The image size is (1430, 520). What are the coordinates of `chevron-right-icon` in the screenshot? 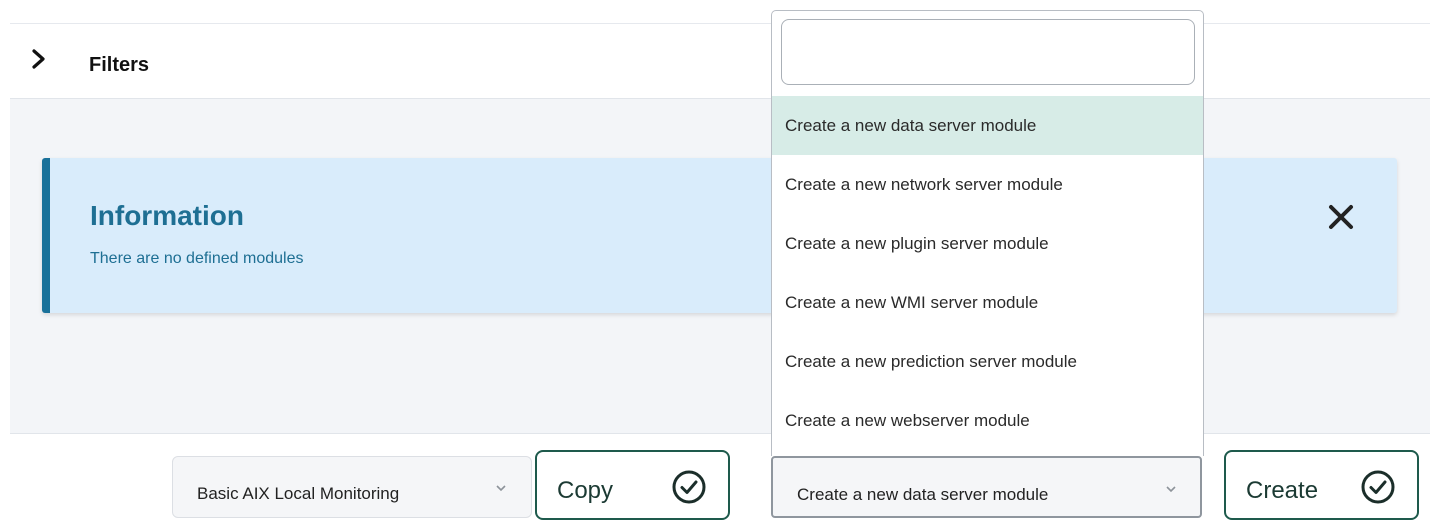 It's located at (39, 59).